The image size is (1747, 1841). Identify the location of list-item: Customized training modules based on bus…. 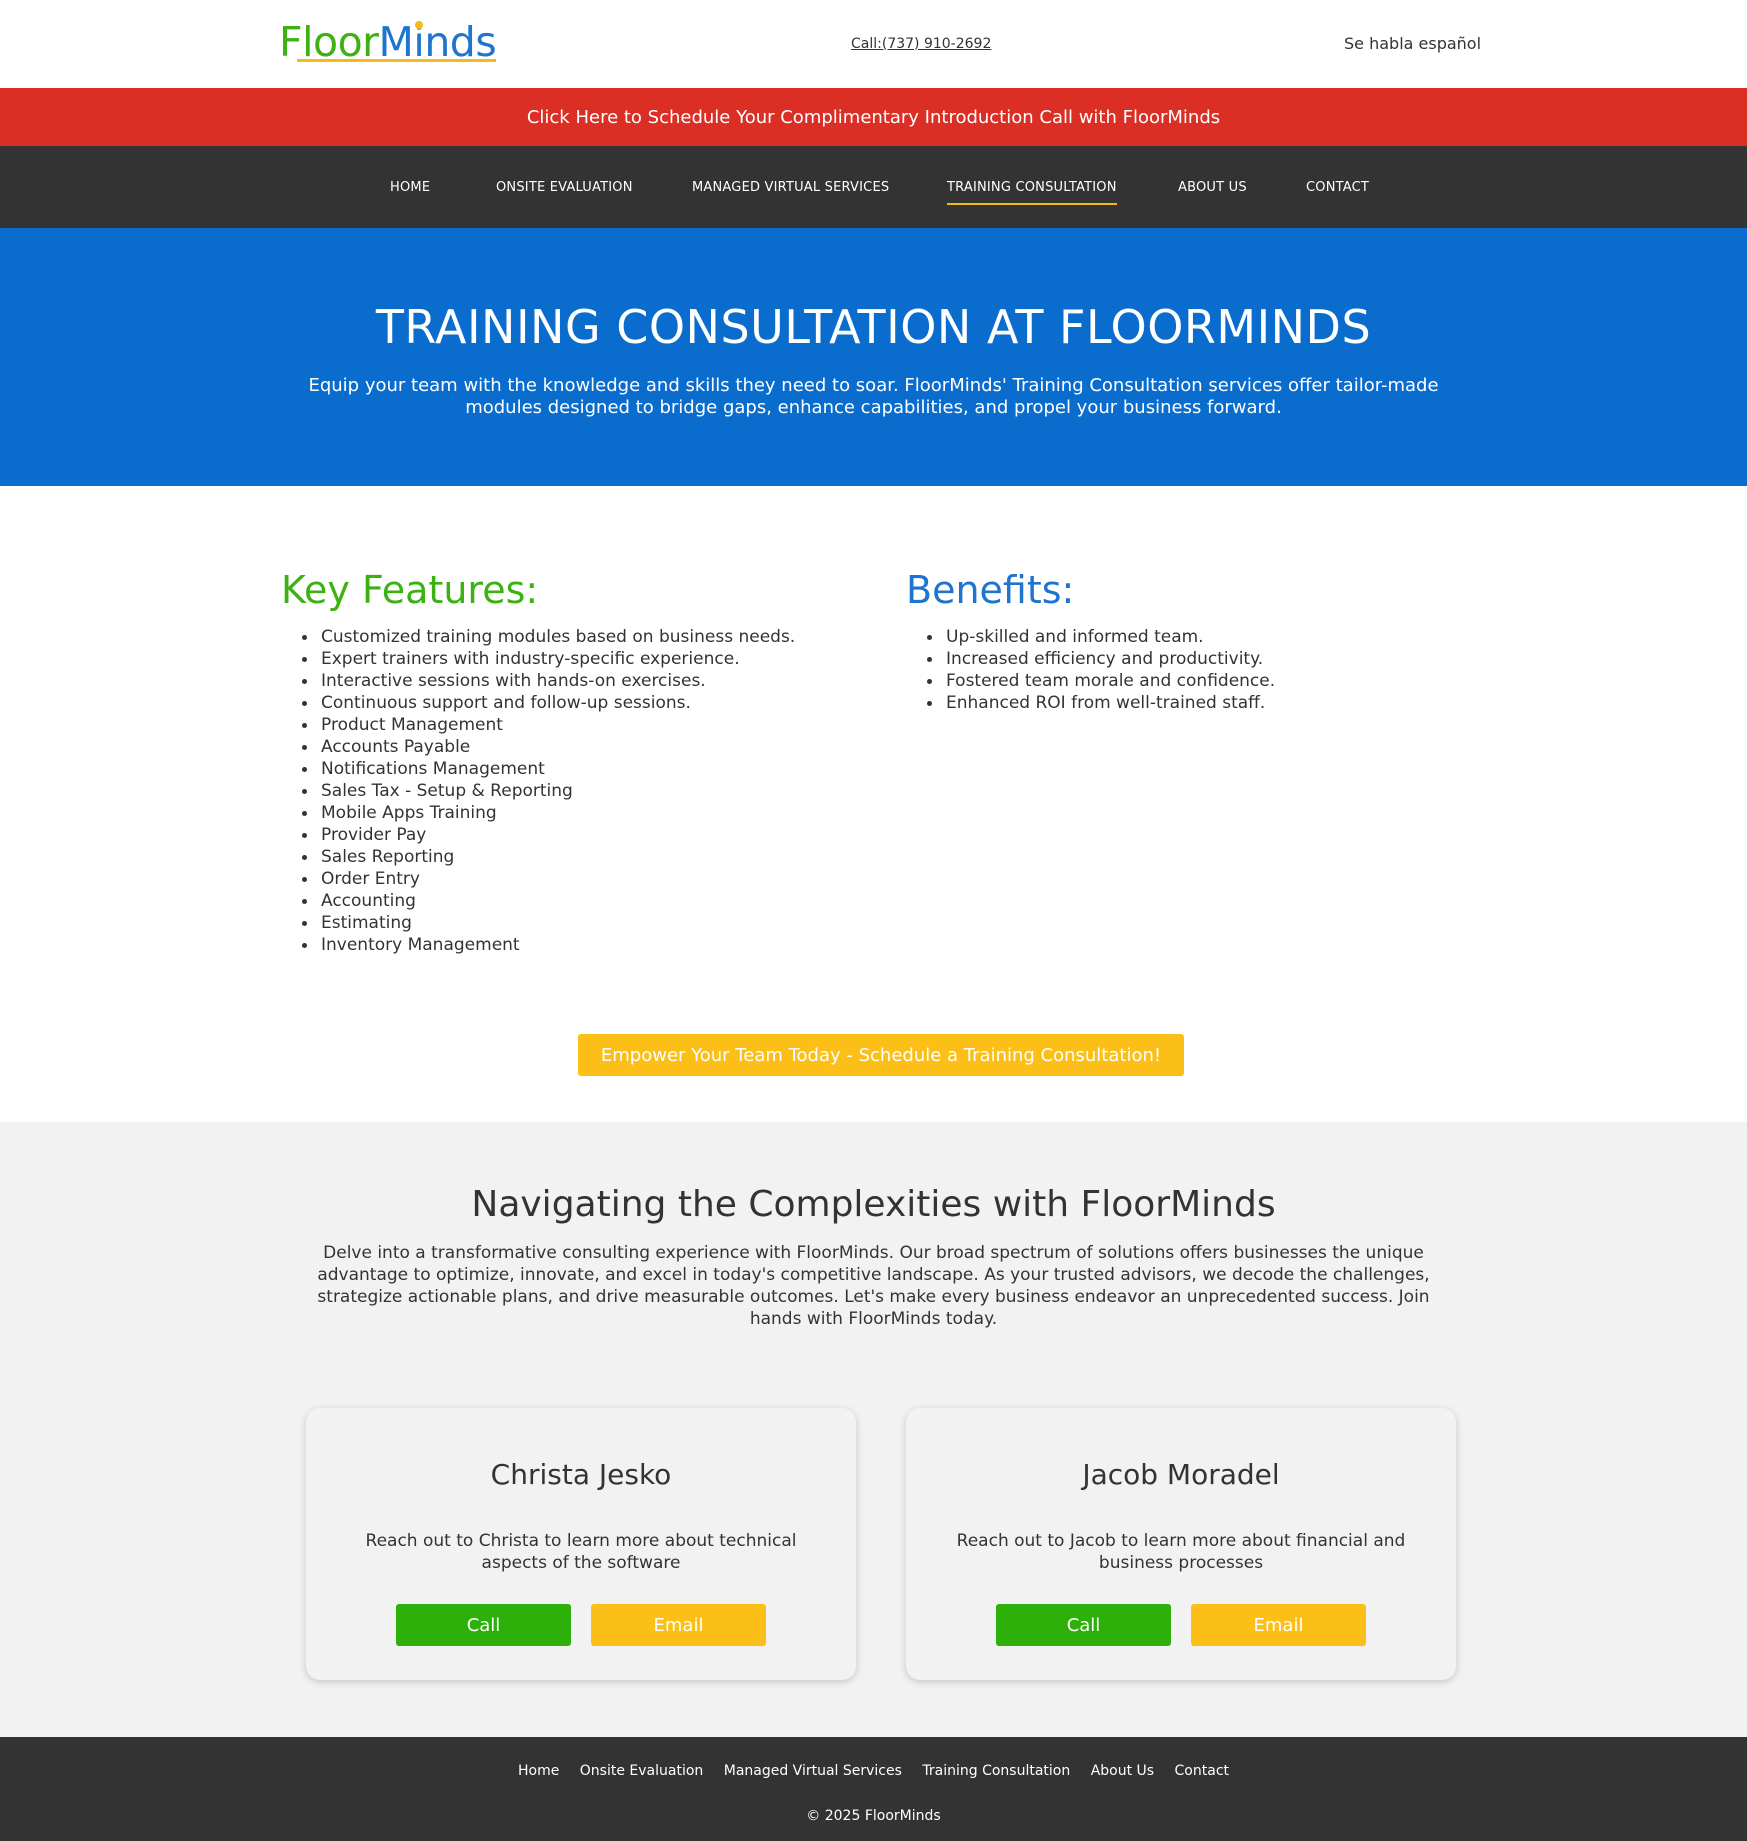
(571, 637).